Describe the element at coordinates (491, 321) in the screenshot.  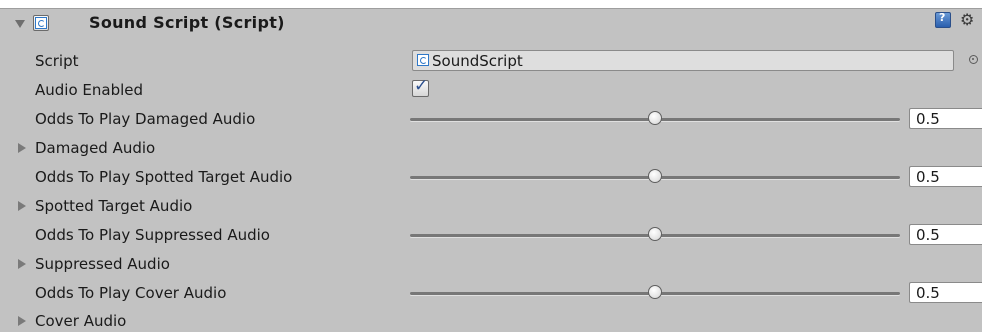
I see `cover-audio-foldout: Cover Audio` at that location.